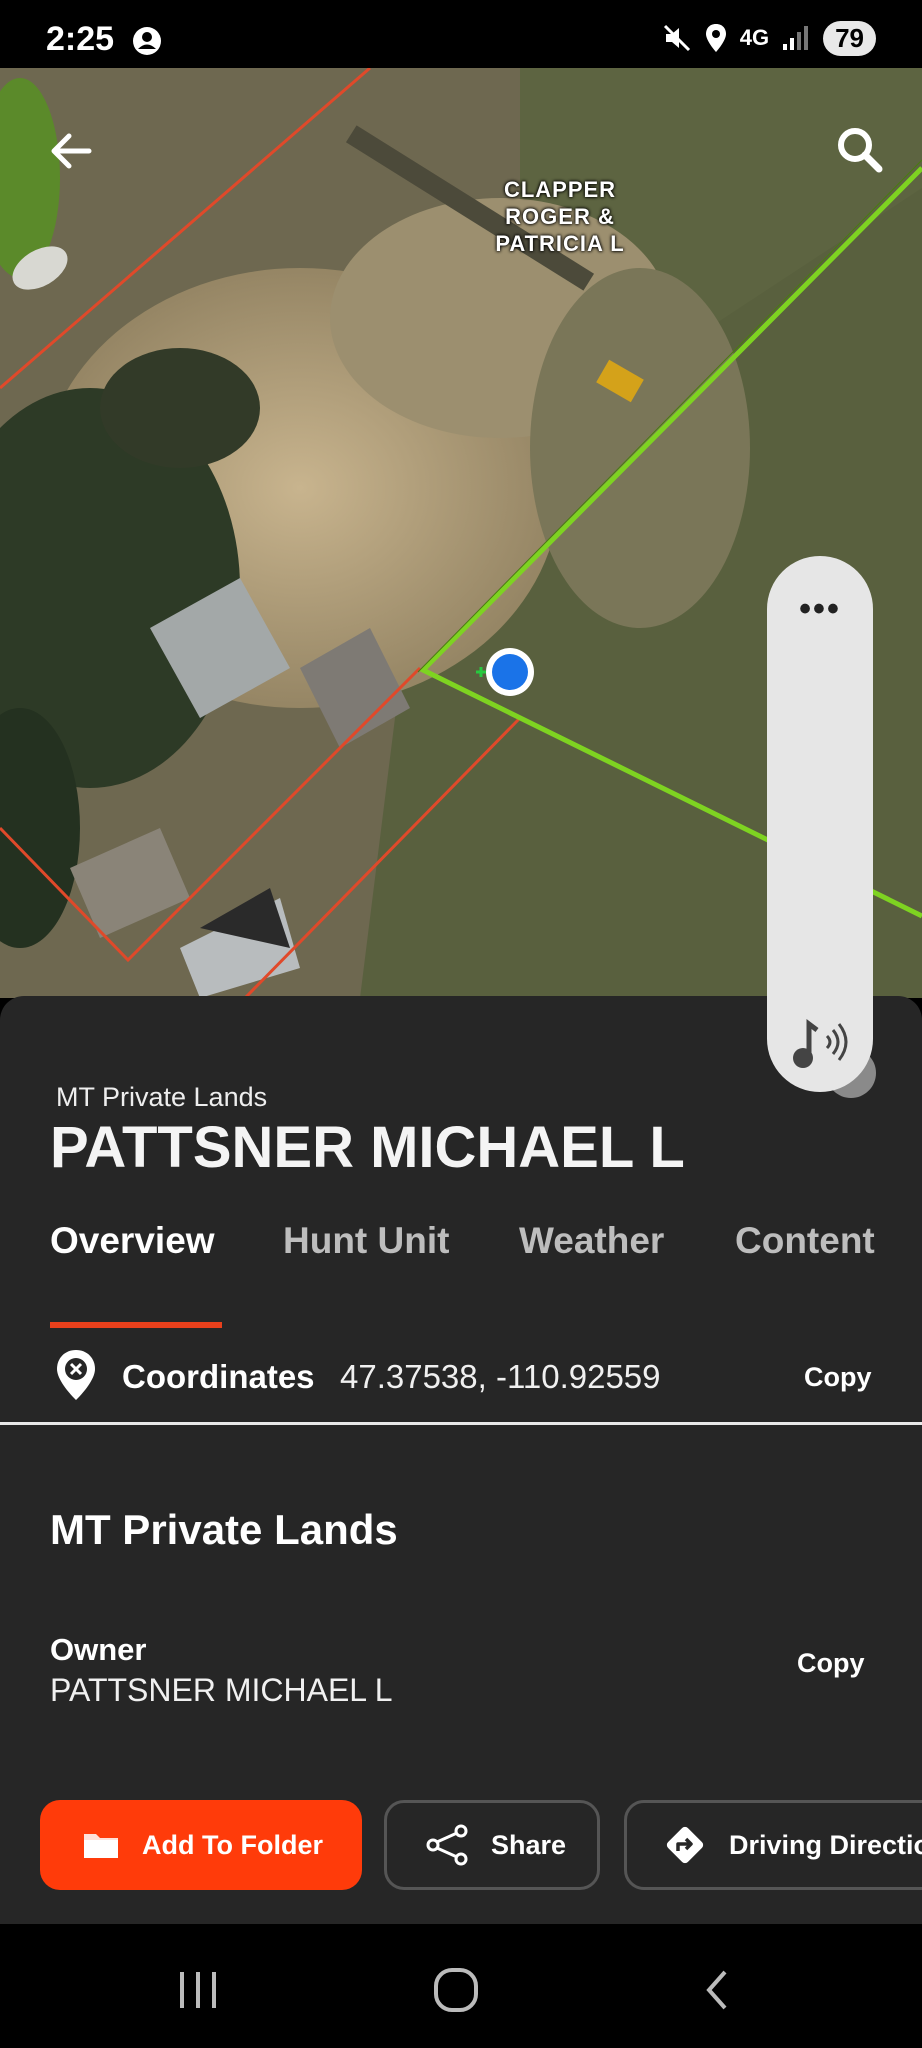 The image size is (922, 2048). I want to click on status-indicators: 4G 79, so click(769, 38).